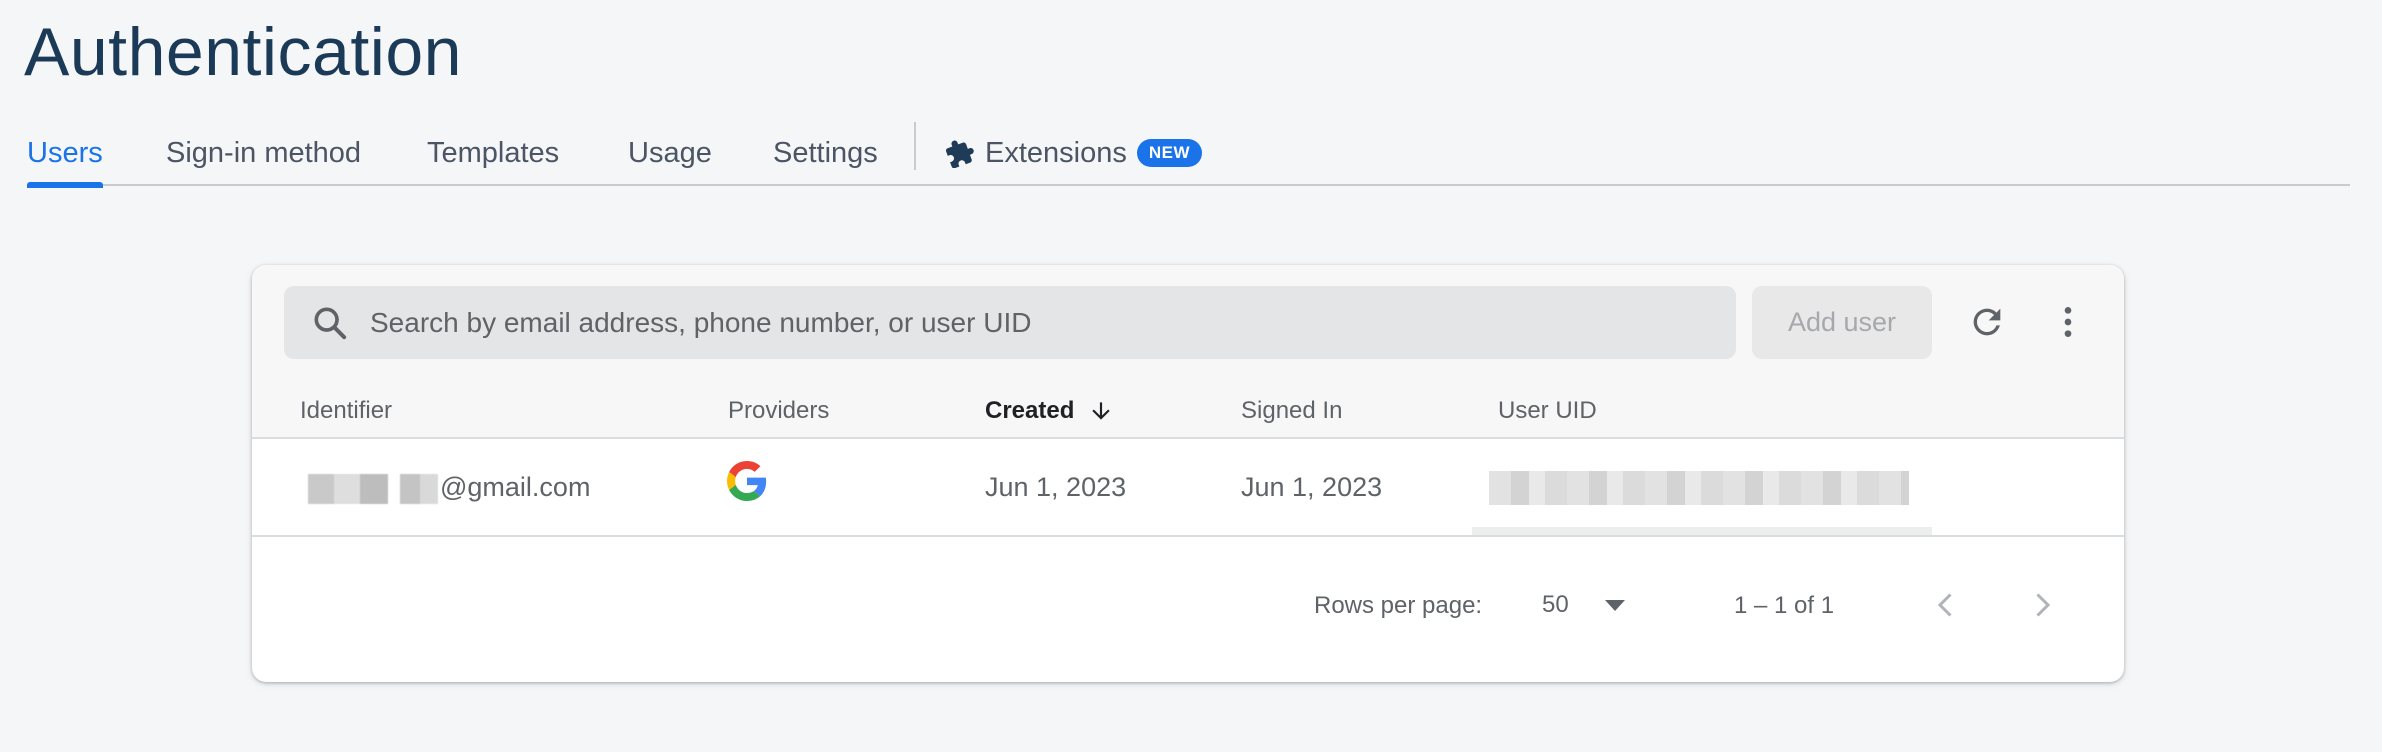 Image resolution: width=2382 pixels, height=752 pixels. Describe the element at coordinates (747, 481) in the screenshot. I see `google-logo-icon` at that location.